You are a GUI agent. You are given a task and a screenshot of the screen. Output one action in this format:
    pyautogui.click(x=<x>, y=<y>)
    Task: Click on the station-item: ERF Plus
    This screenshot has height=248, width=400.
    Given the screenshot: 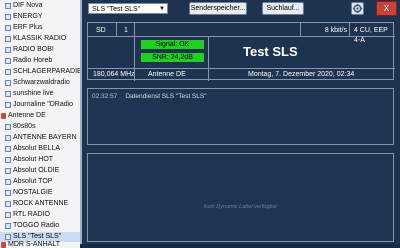 What is the action you would take?
    pyautogui.click(x=40, y=28)
    